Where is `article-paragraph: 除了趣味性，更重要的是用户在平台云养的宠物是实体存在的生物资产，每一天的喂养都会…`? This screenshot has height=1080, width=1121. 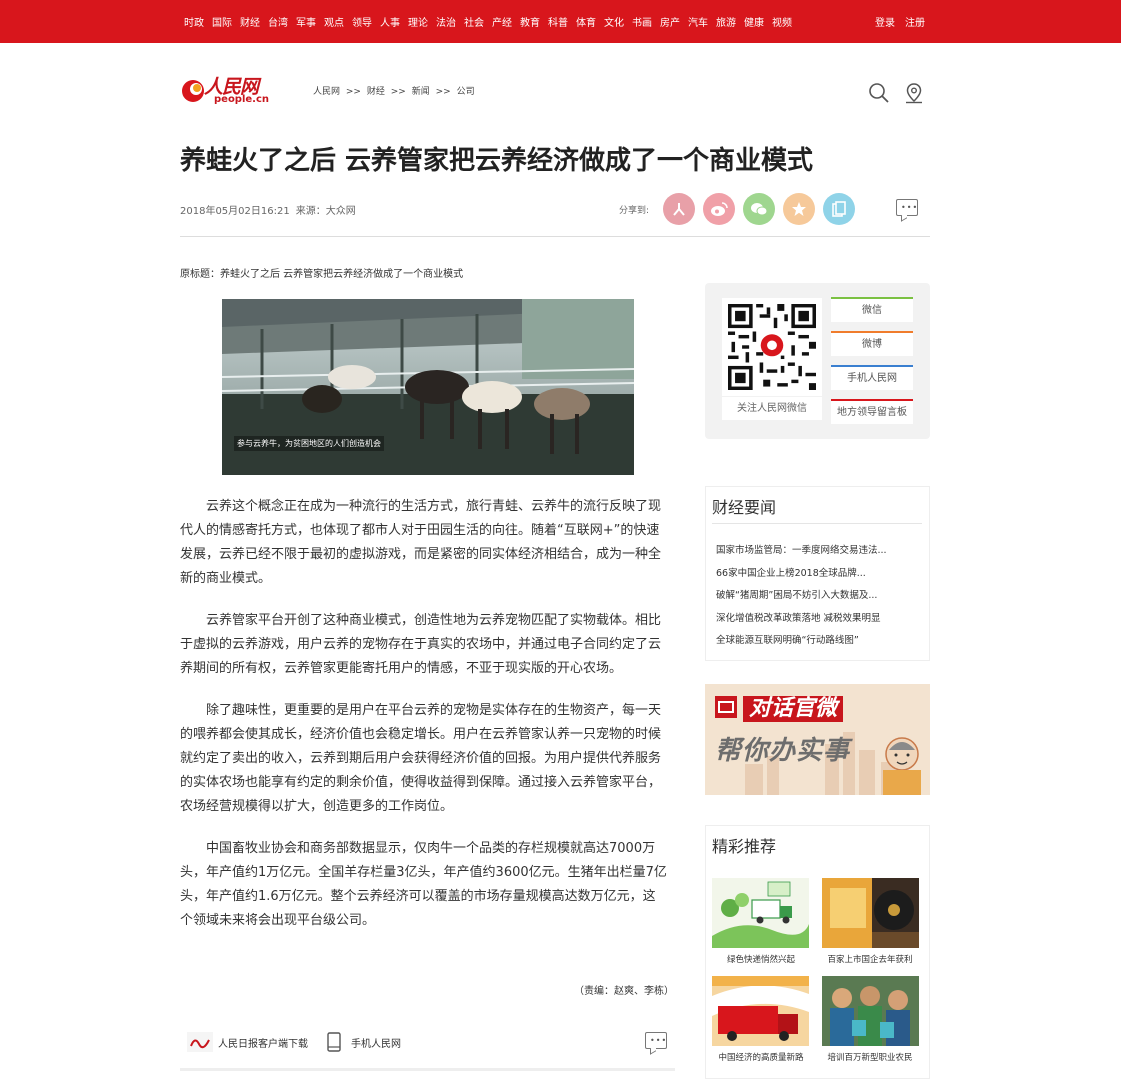 article-paragraph: 除了趣味性，更重要的是用户在平台云养的宠物是实体存在的生物资产，每一天的喂养都会… is located at coordinates (421, 758).